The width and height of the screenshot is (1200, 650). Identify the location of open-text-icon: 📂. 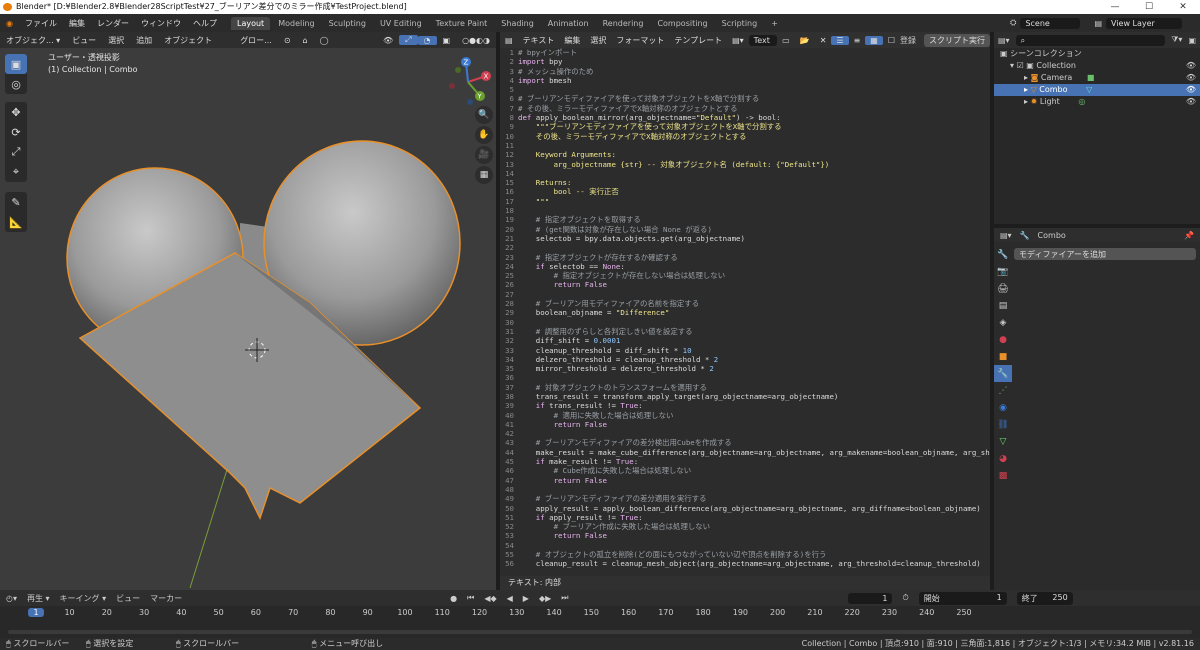
(805, 40).